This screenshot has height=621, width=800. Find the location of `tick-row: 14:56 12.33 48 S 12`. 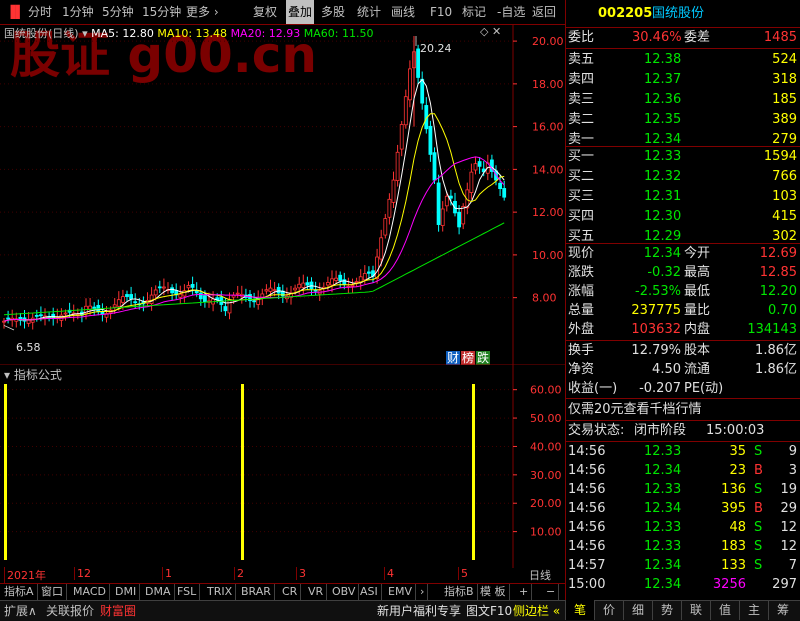

tick-row: 14:56 12.33 48 S 12 is located at coordinates (683, 528).